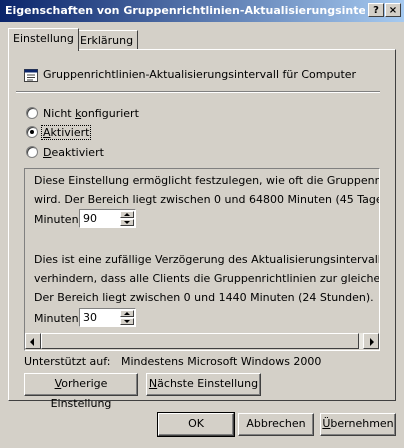 The height and width of the screenshot is (448, 404). What do you see at coordinates (90, 218) in the screenshot?
I see `refresh-interval-value: 90` at bounding box center [90, 218].